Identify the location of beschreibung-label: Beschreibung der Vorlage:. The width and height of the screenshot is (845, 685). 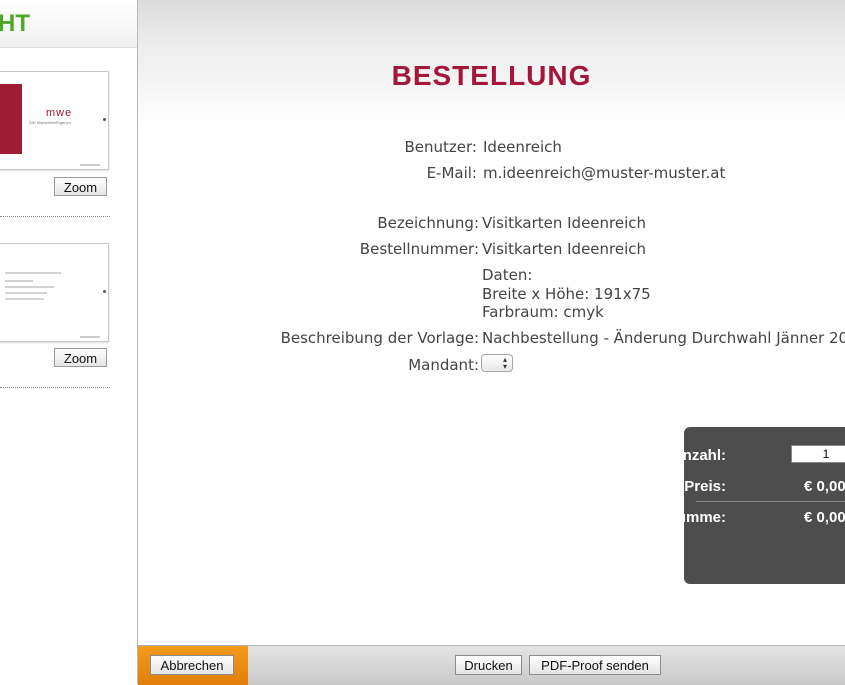
(379, 338).